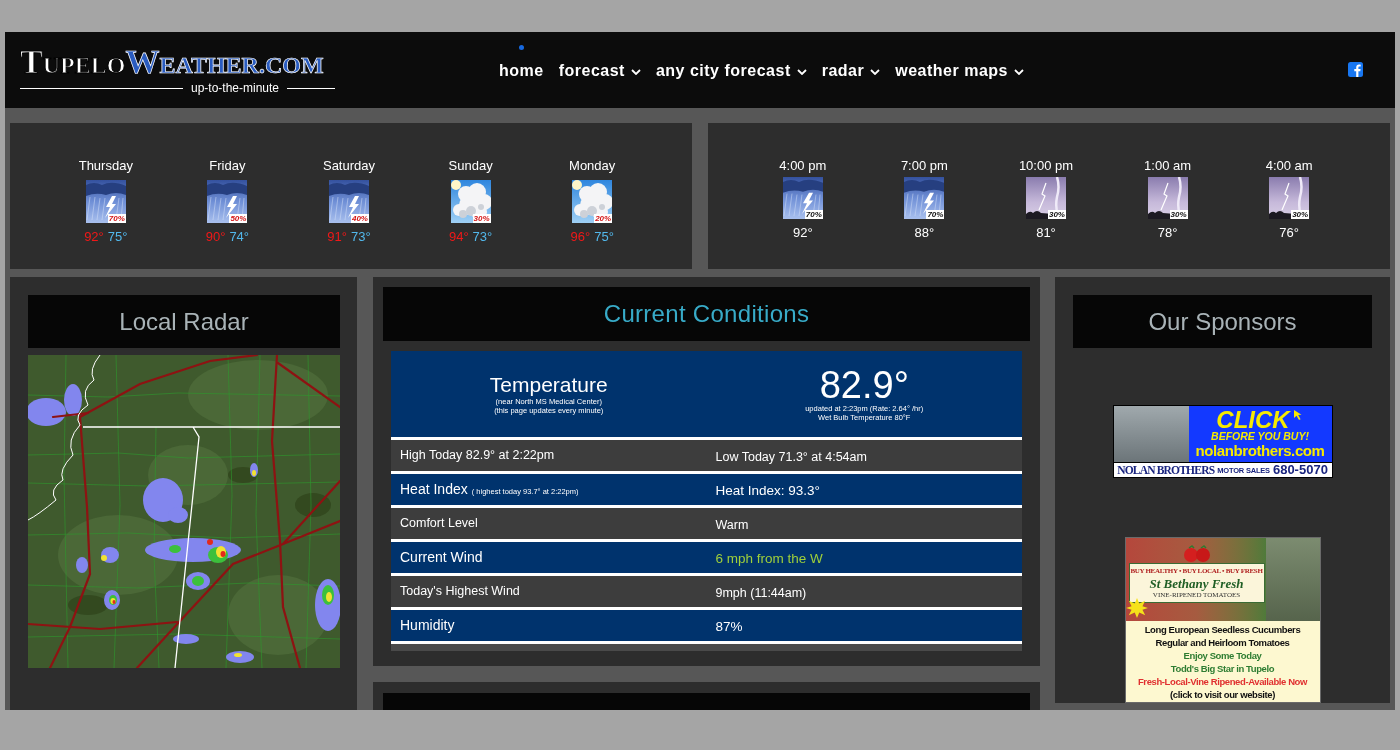 The height and width of the screenshot is (750, 1400). Describe the element at coordinates (1222, 668) in the screenshot. I see `ad-text: Todd's Big Star in Tupelo` at that location.